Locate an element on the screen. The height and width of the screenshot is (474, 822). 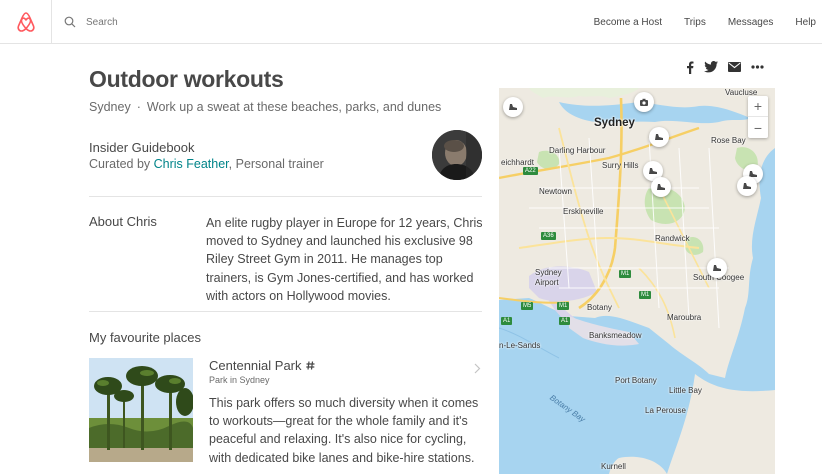
main-nav: Become a Host Trips Messages Help is located at coordinates (694, 22).